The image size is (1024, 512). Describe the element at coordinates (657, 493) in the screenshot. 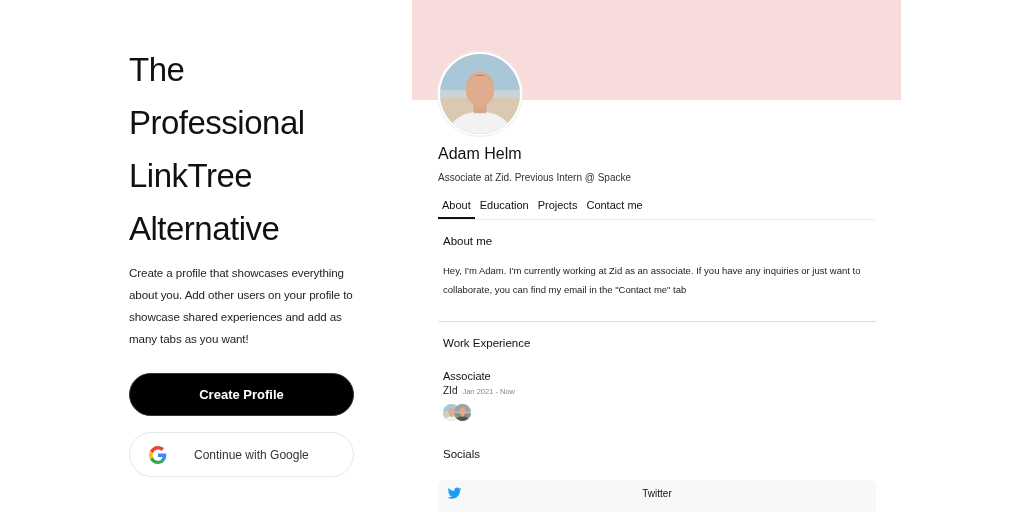

I see `social-label: Twitter` at that location.